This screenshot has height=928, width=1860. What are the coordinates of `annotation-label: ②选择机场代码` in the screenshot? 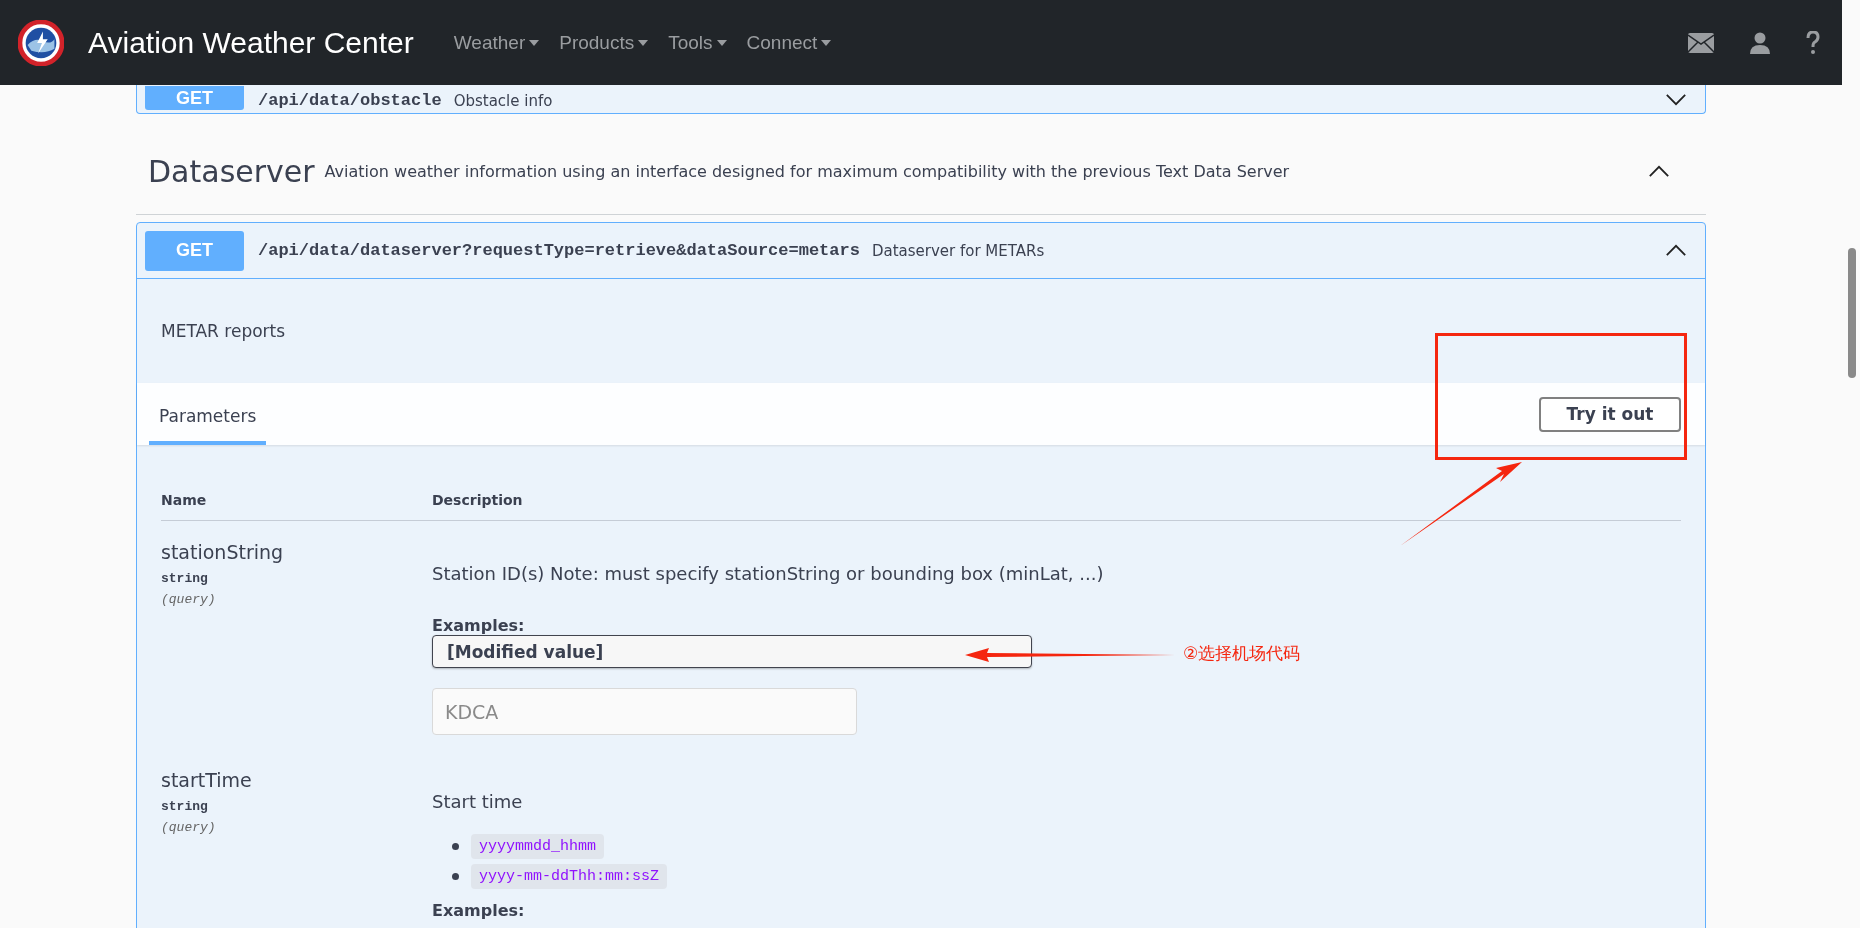 It's located at (1242, 653).